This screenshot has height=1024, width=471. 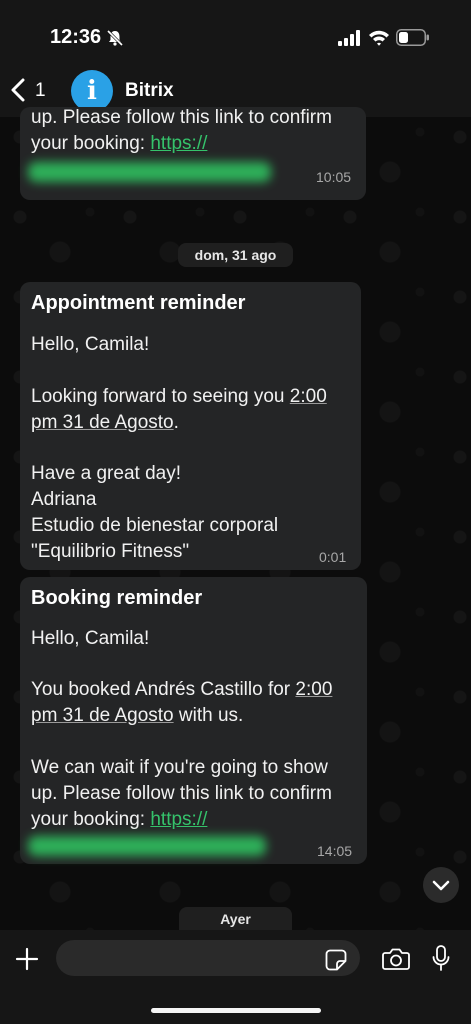 What do you see at coordinates (235, 35) in the screenshot?
I see `status-bar: 12:36` at bounding box center [235, 35].